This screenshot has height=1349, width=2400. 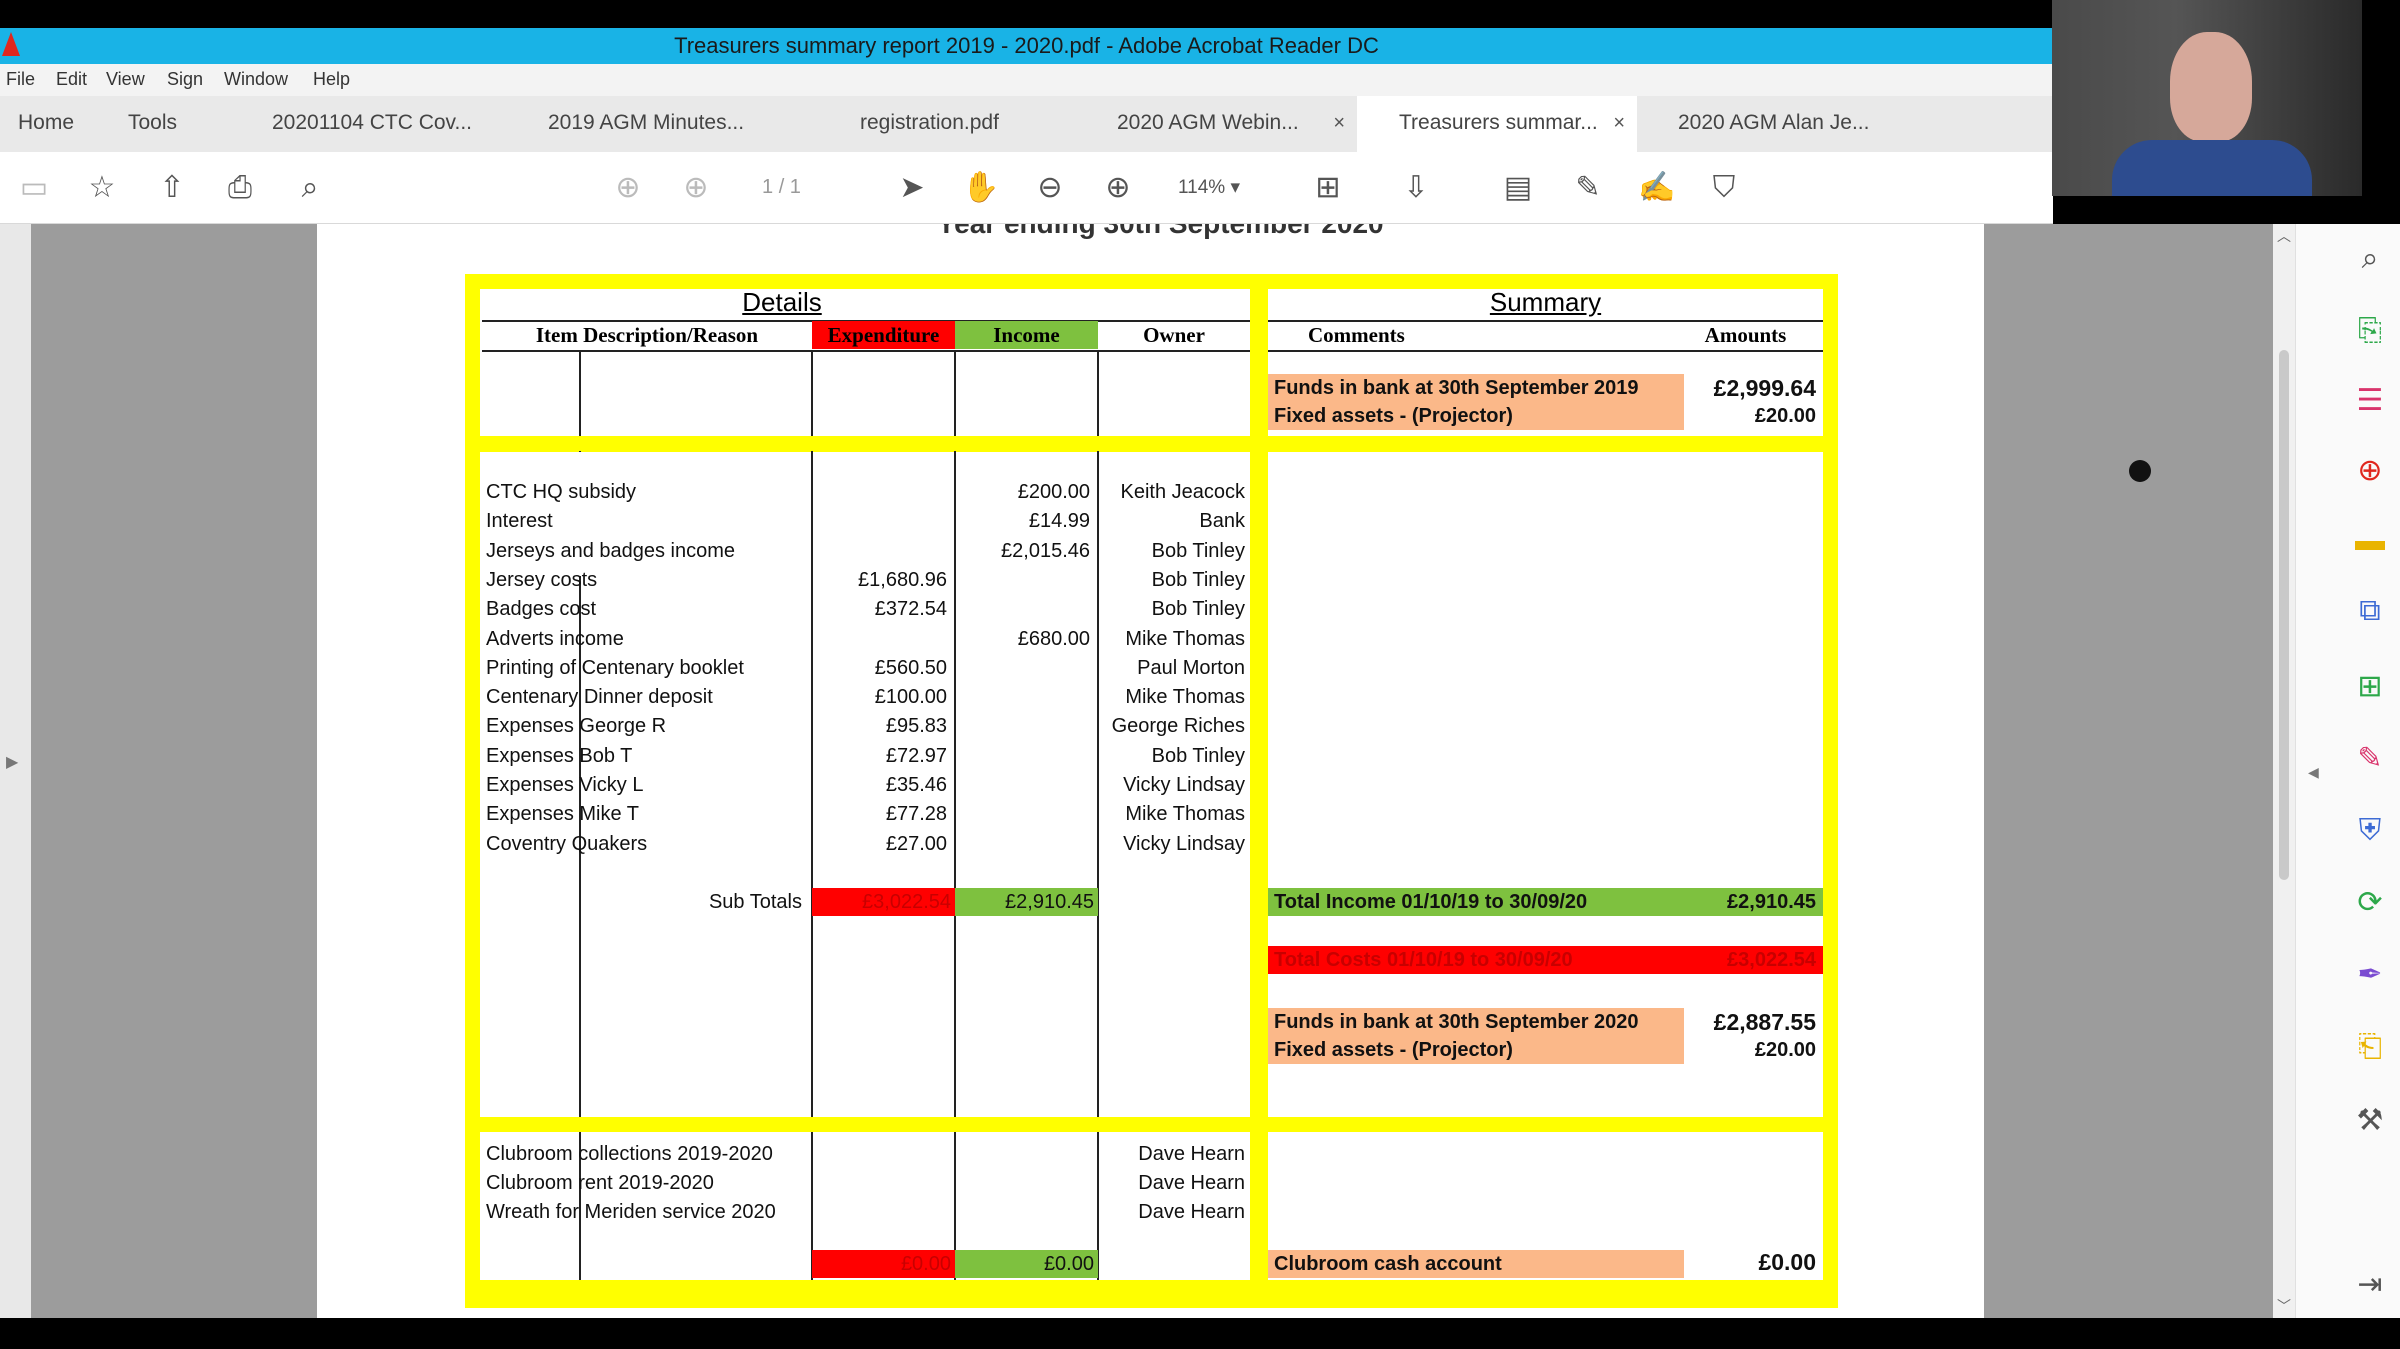 What do you see at coordinates (20, 79) in the screenshot?
I see `menu-file: File` at bounding box center [20, 79].